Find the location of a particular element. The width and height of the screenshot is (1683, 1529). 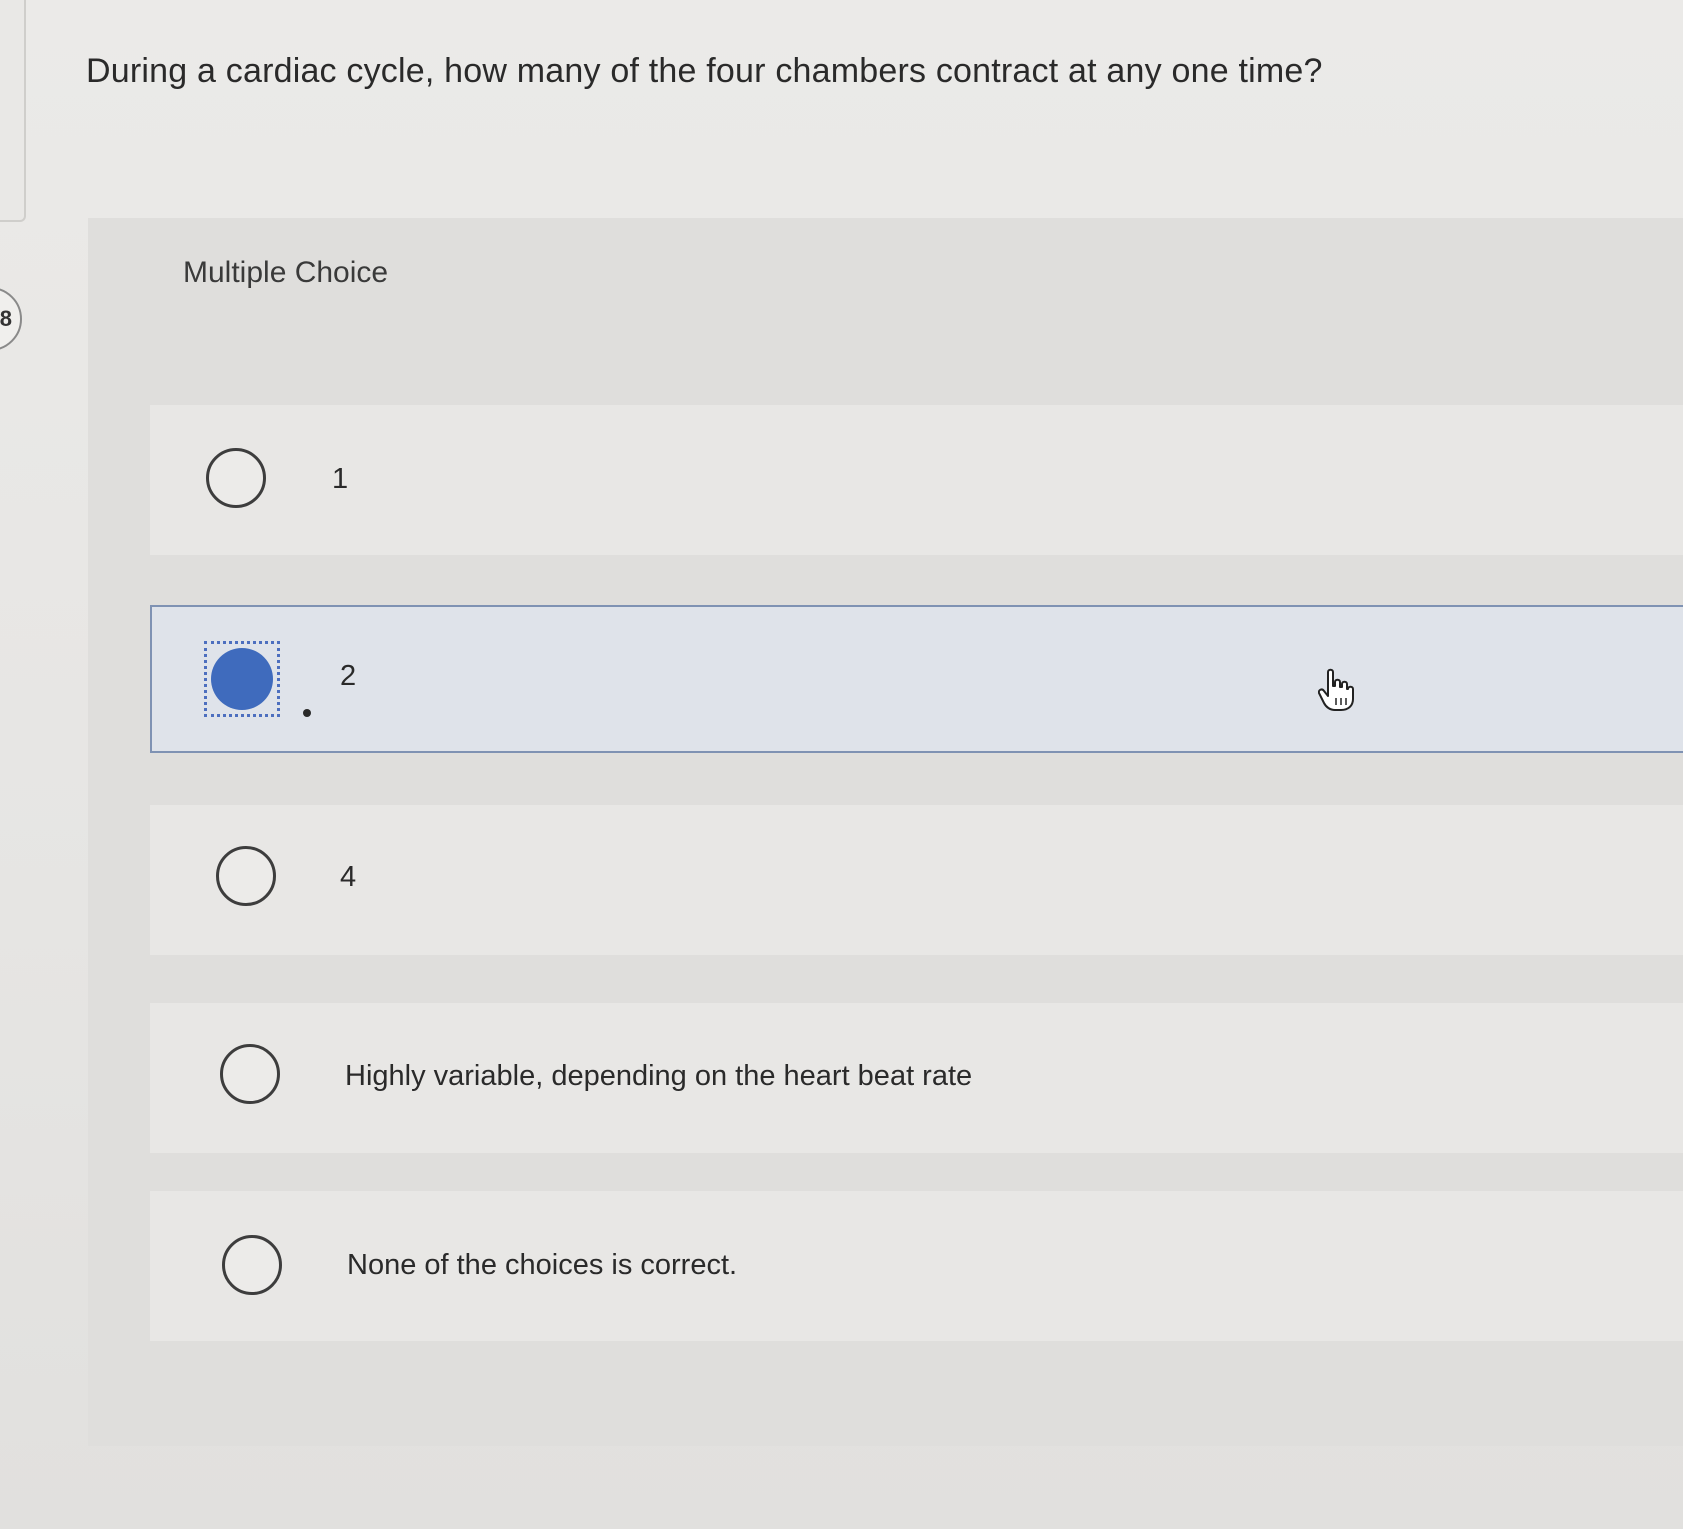

choice-label: 1 is located at coordinates (340, 479).